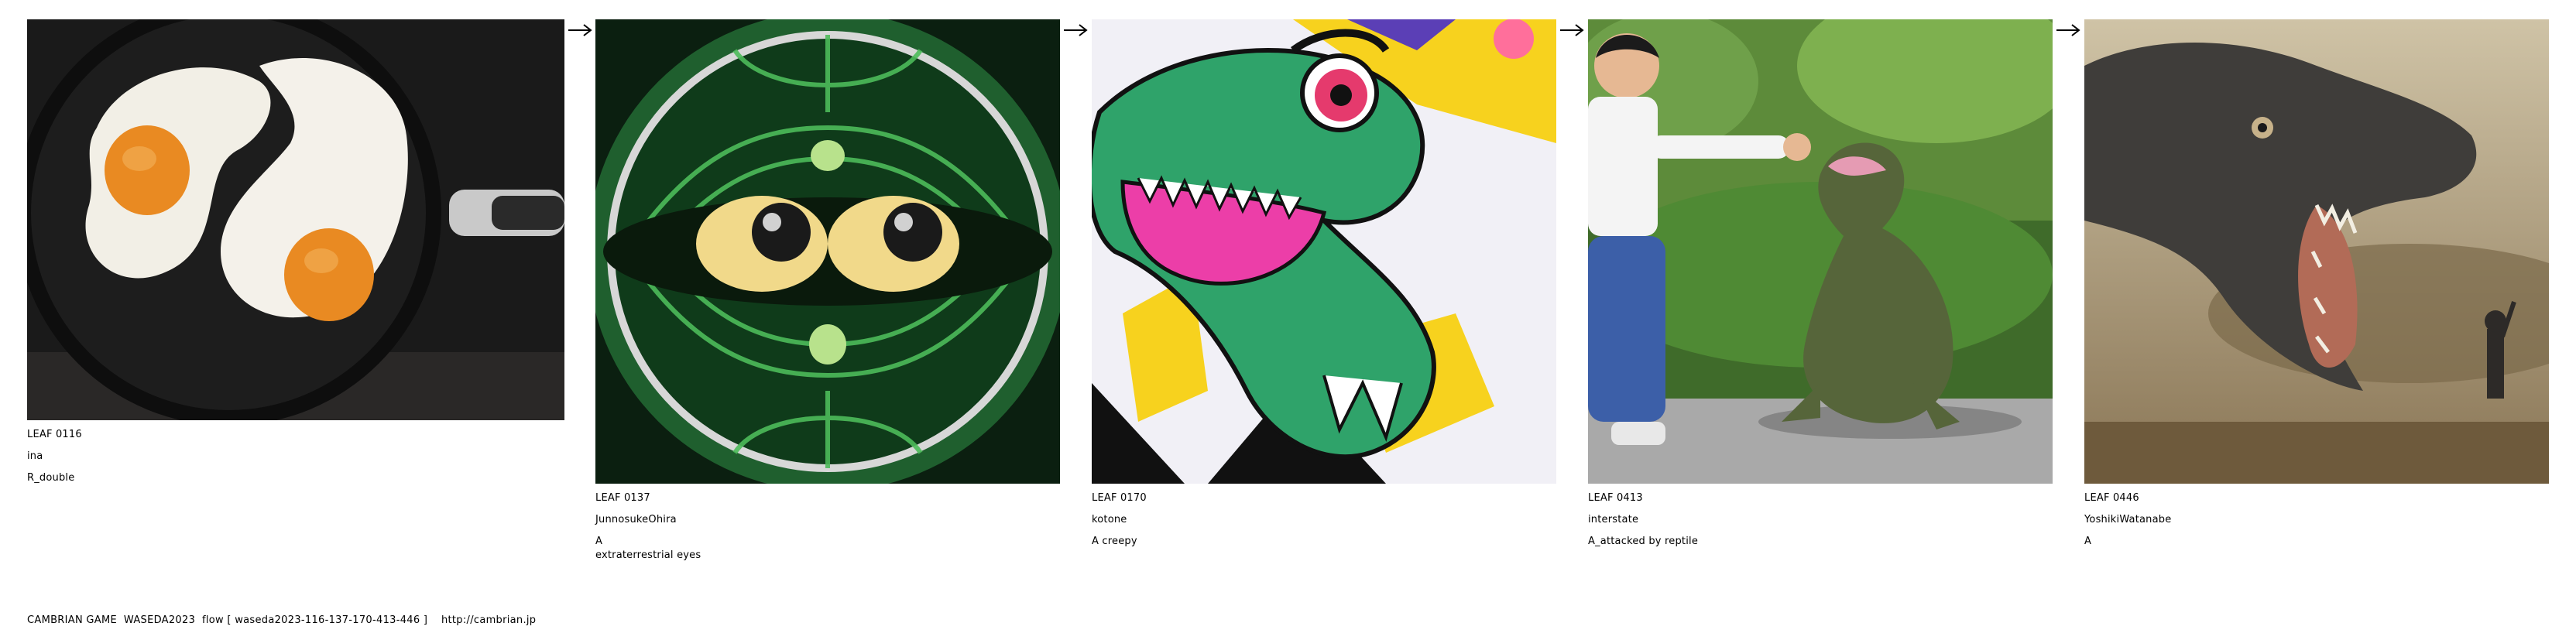 Image resolution: width=2576 pixels, height=640 pixels. What do you see at coordinates (648, 520) in the screenshot?
I see `leaf-author: JunnosukeOhira` at bounding box center [648, 520].